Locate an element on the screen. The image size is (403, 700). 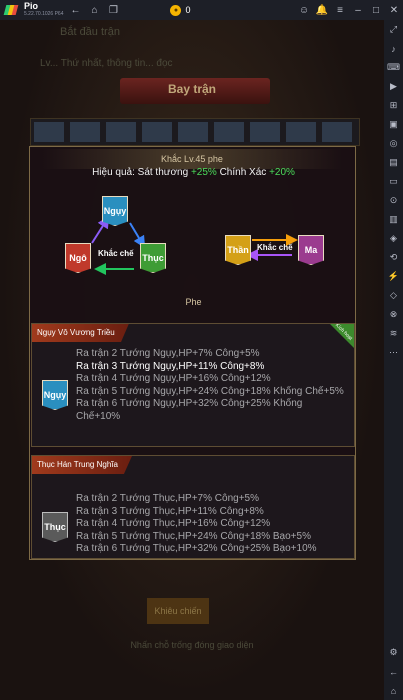
nav-back-icon: ← is located at coordinates (393, 671).